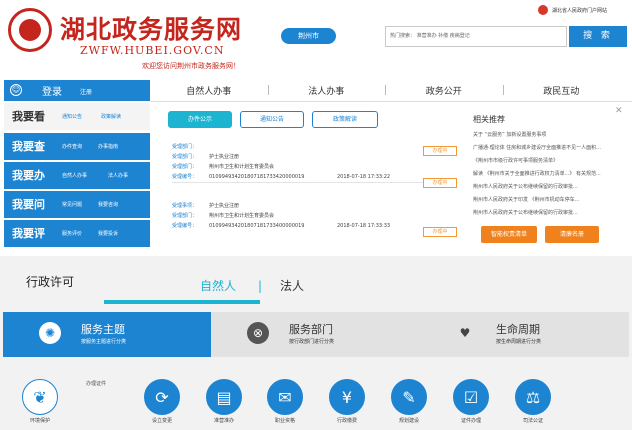 This screenshot has height=430, width=632. I want to click on menu-title: 我要评, so click(28, 233).